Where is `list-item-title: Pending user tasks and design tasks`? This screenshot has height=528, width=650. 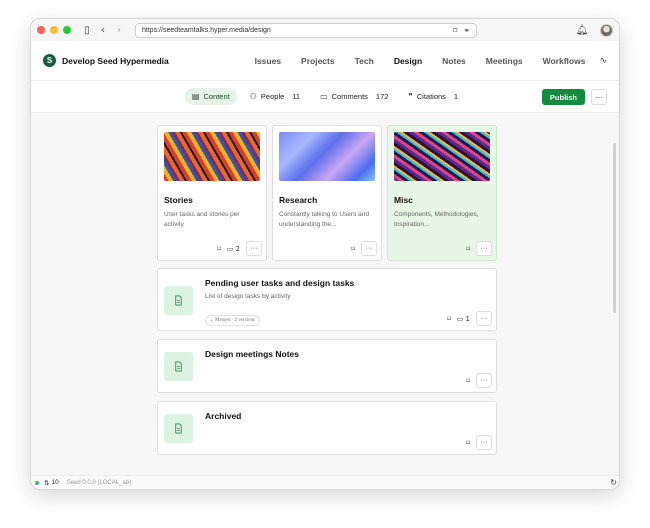 list-item-title: Pending user tasks and design tasks is located at coordinates (280, 283).